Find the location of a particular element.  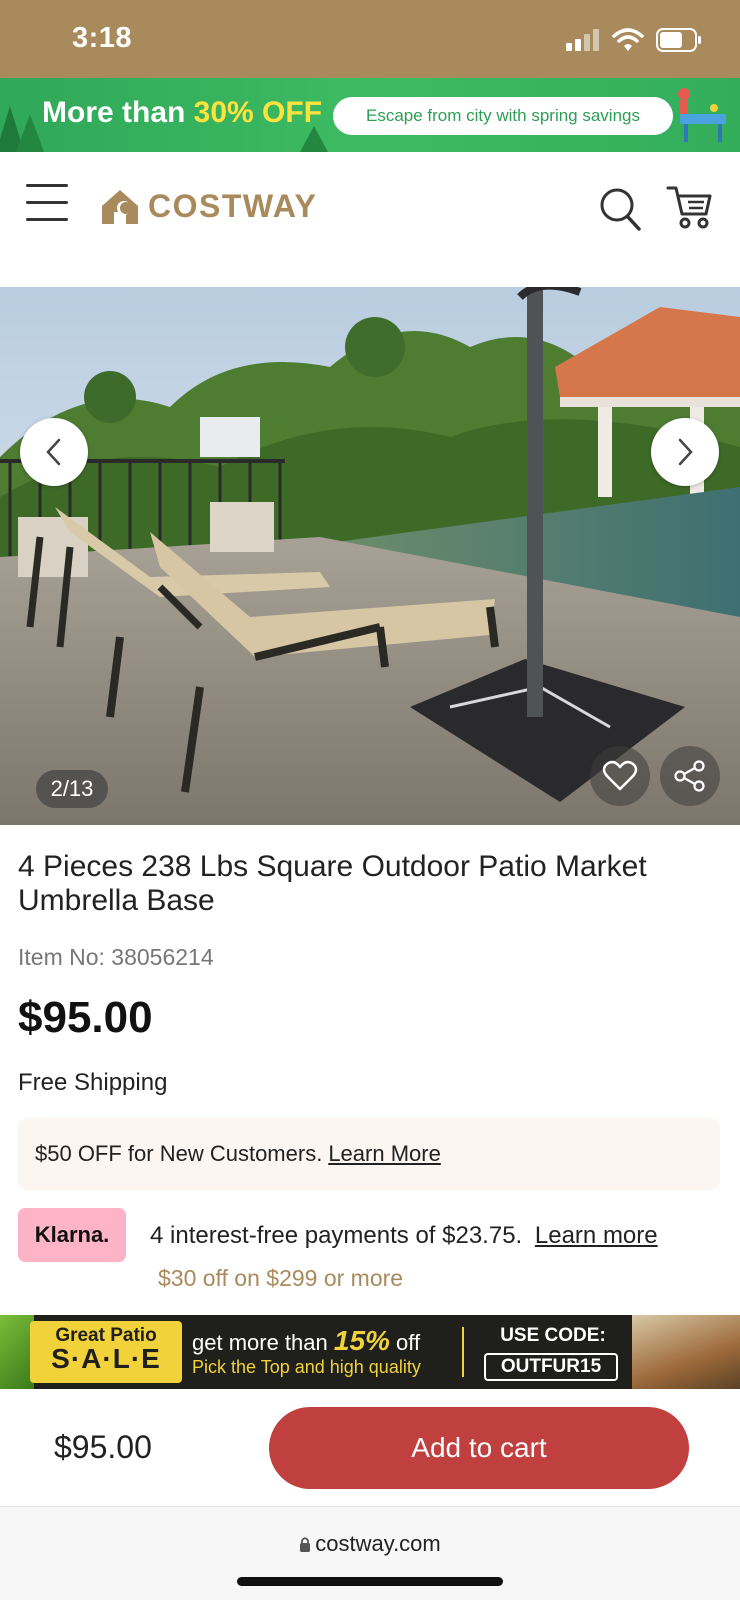

klarna-installments-text: 4 interest-free payments of $23.75. is located at coordinates (336, 1235).